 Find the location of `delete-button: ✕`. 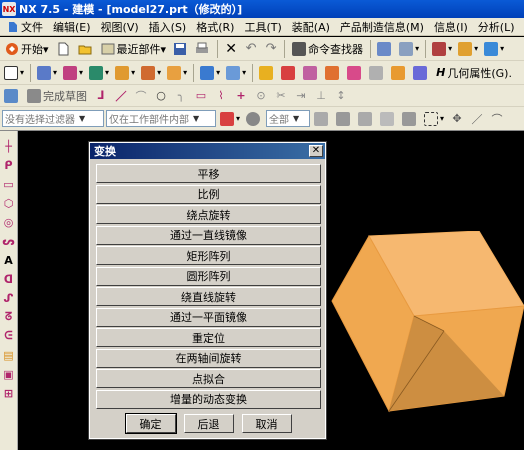

delete-button: ✕ is located at coordinates (231, 48).